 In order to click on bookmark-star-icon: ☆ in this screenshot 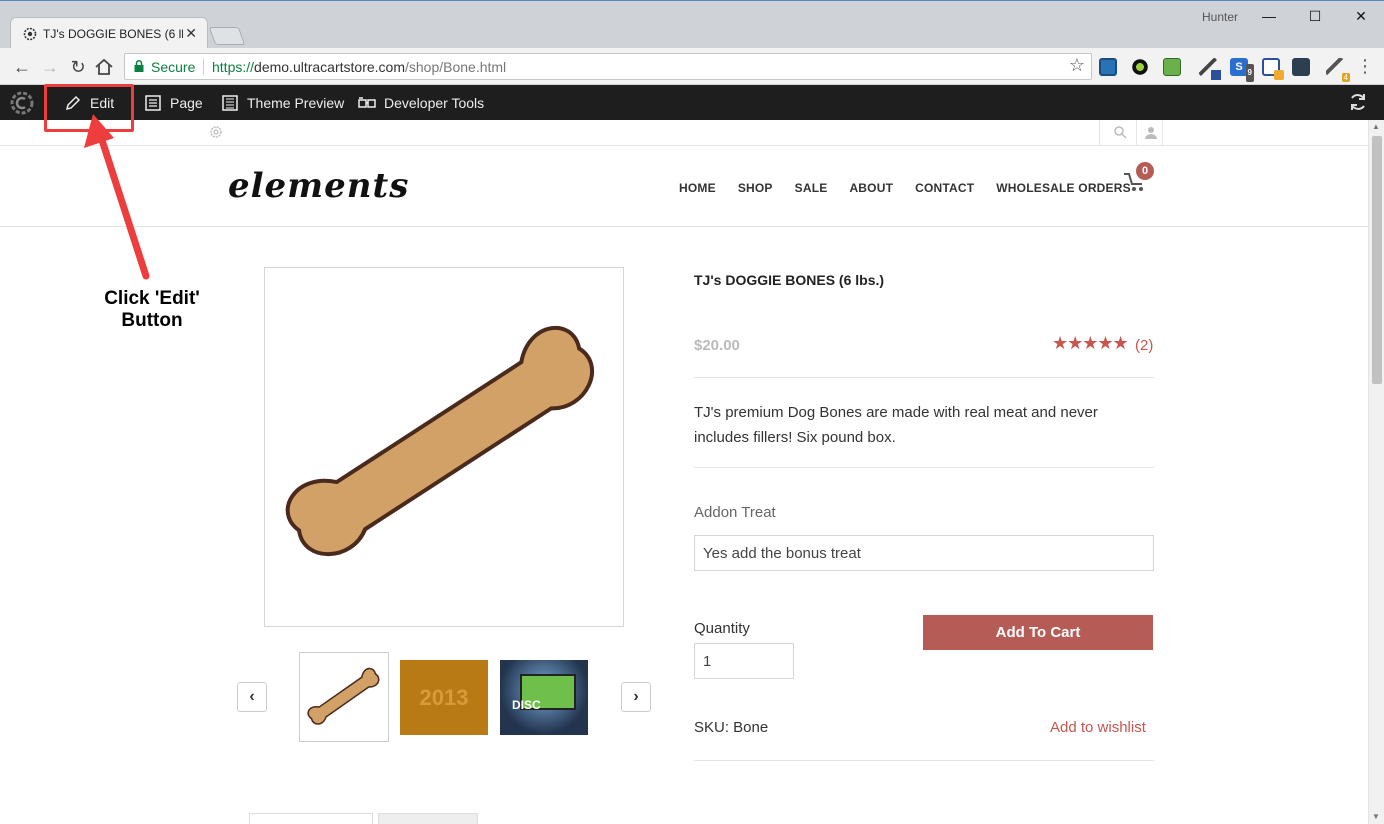, I will do `click(1077, 65)`.